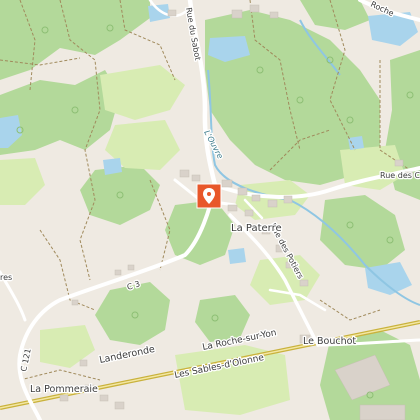  I want to click on location-marker, so click(209, 196).